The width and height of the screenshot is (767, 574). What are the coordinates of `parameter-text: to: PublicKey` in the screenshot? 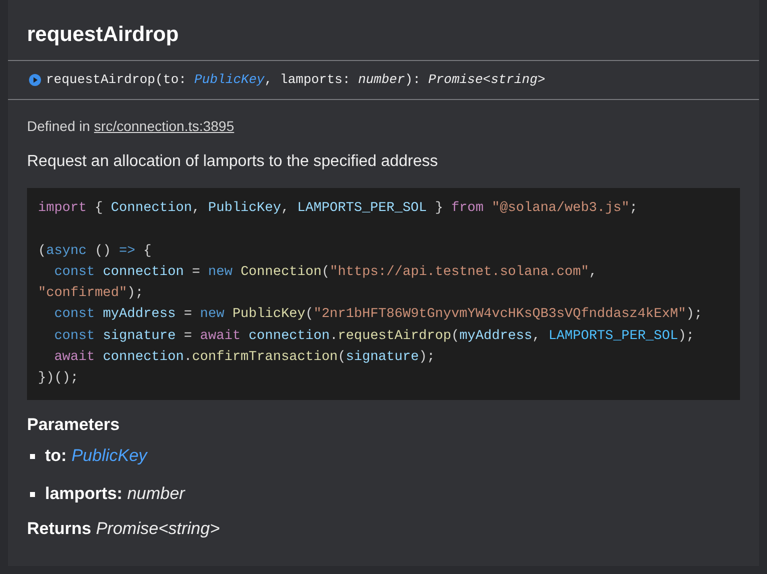 It's located at (96, 456).